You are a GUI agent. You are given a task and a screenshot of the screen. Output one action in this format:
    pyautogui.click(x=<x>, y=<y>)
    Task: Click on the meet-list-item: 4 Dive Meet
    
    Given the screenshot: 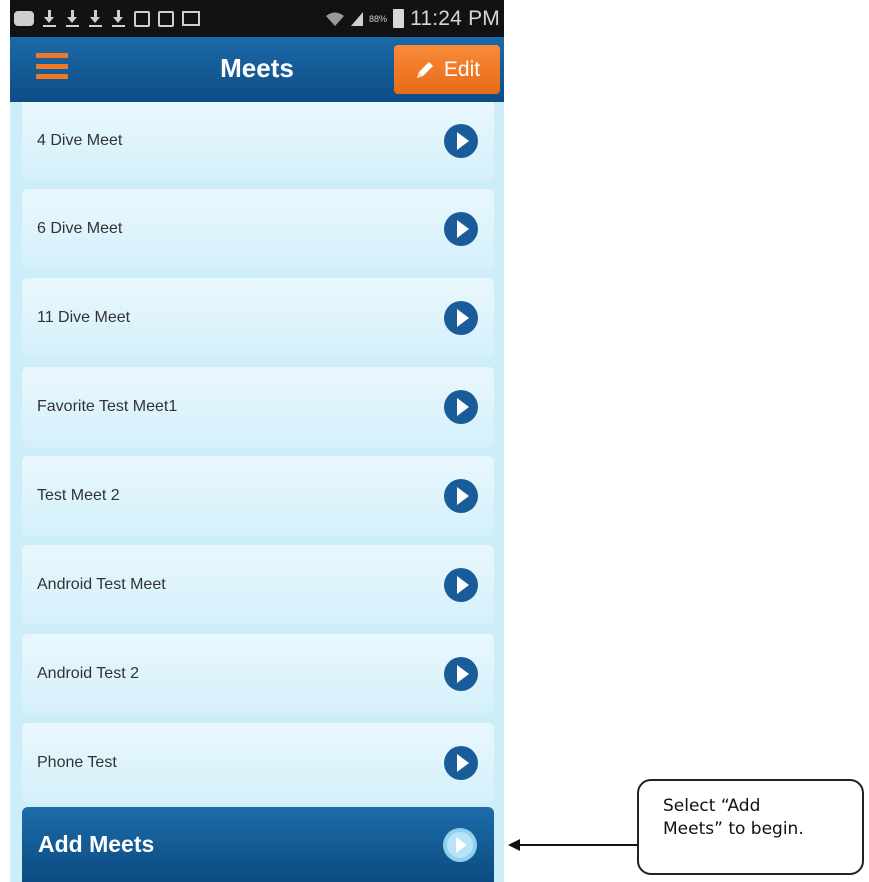 What is the action you would take?
    pyautogui.click(x=258, y=141)
    